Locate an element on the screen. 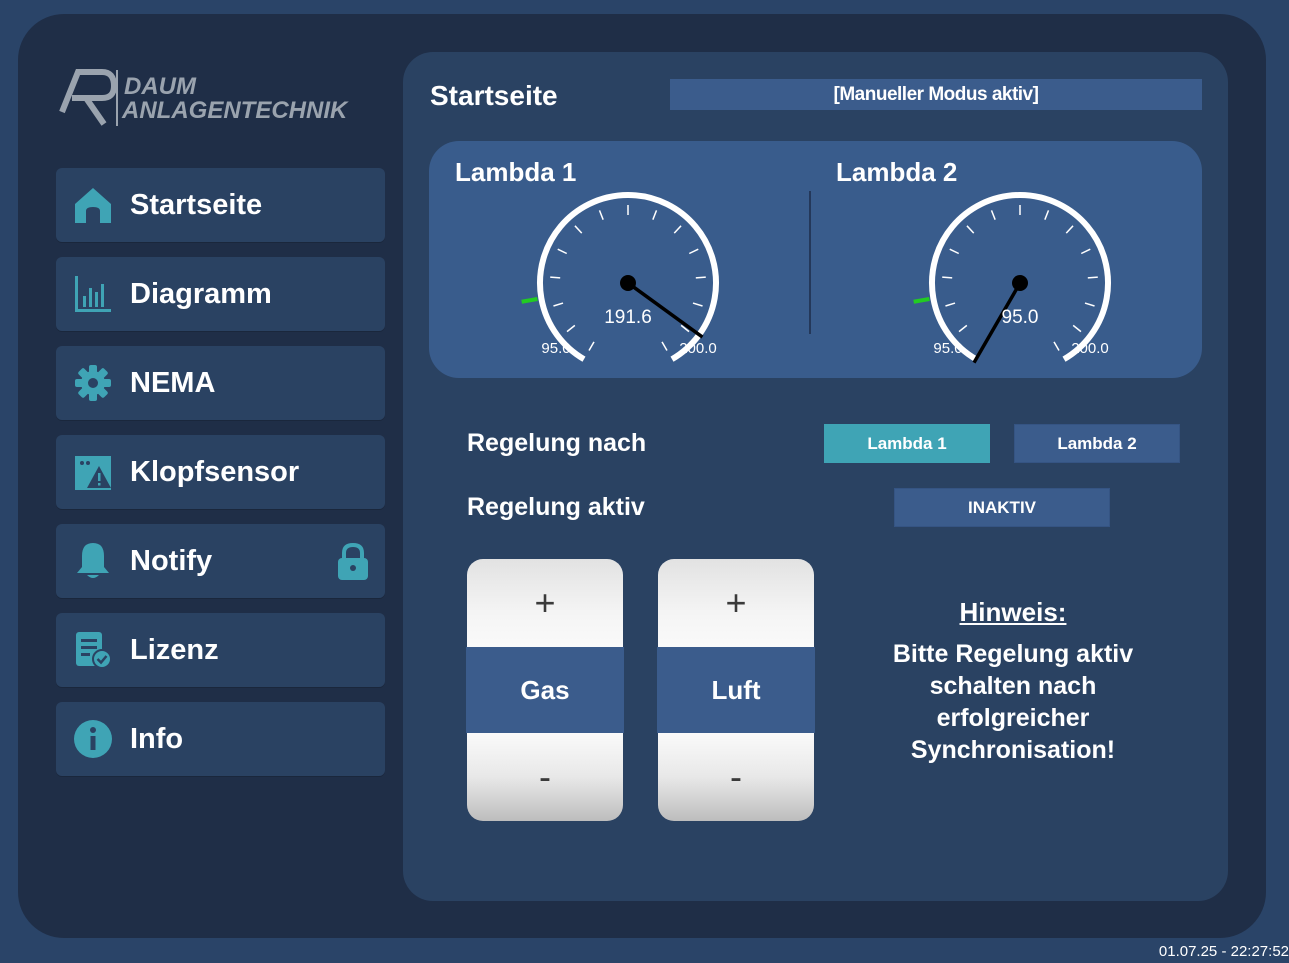 This screenshot has width=1289, height=963. sidebar-item-label: Klopfsensor is located at coordinates (215, 471).